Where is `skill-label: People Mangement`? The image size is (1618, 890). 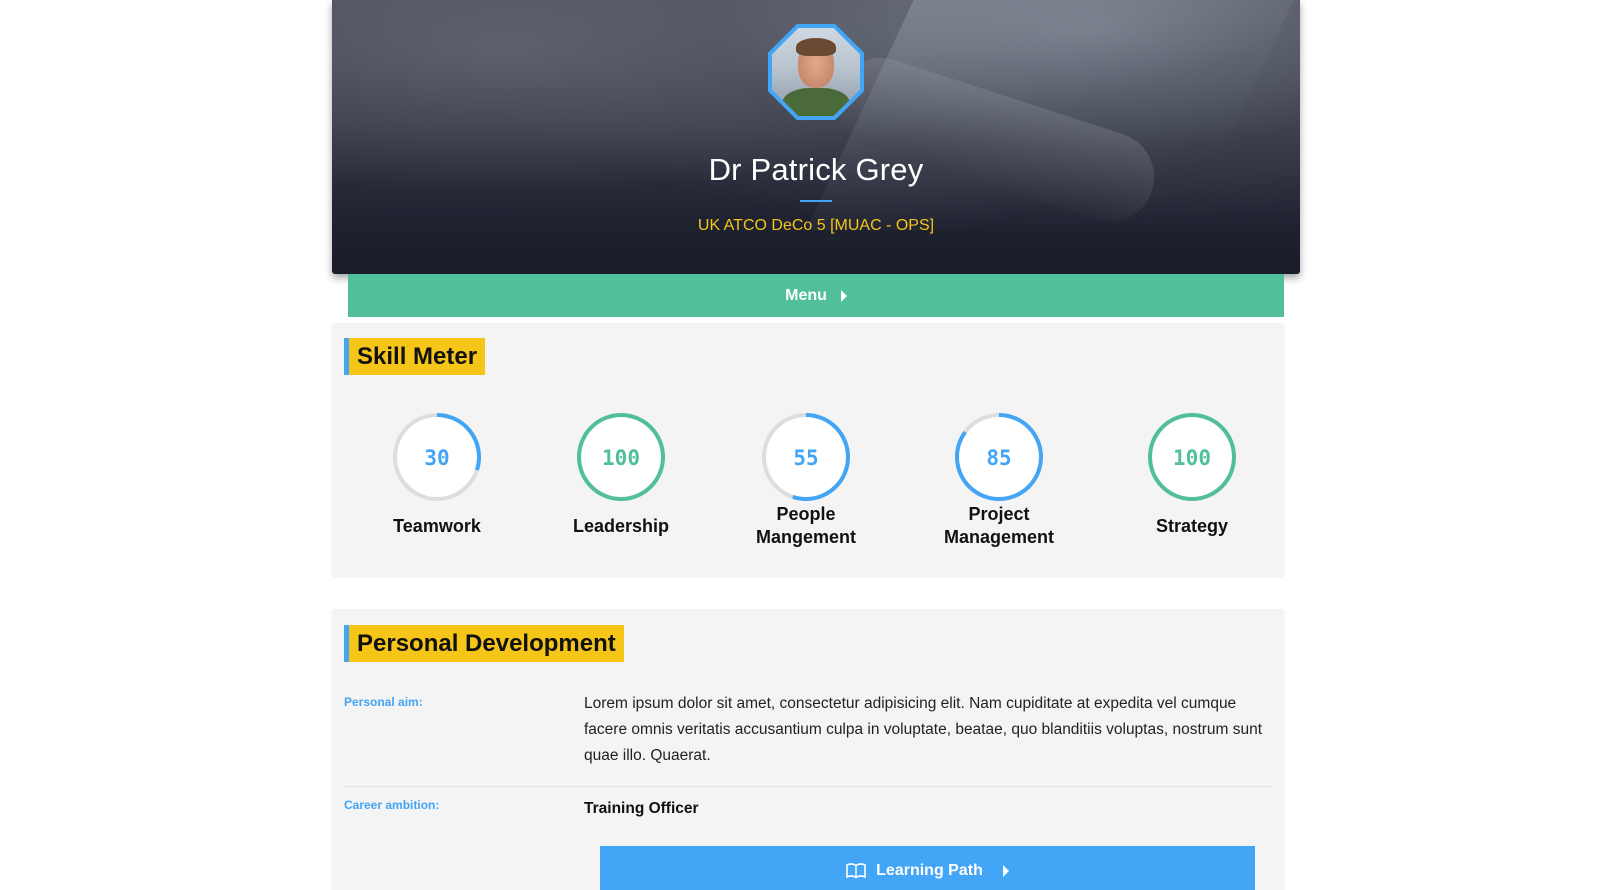
skill-label: People Mangement is located at coordinates (805, 525).